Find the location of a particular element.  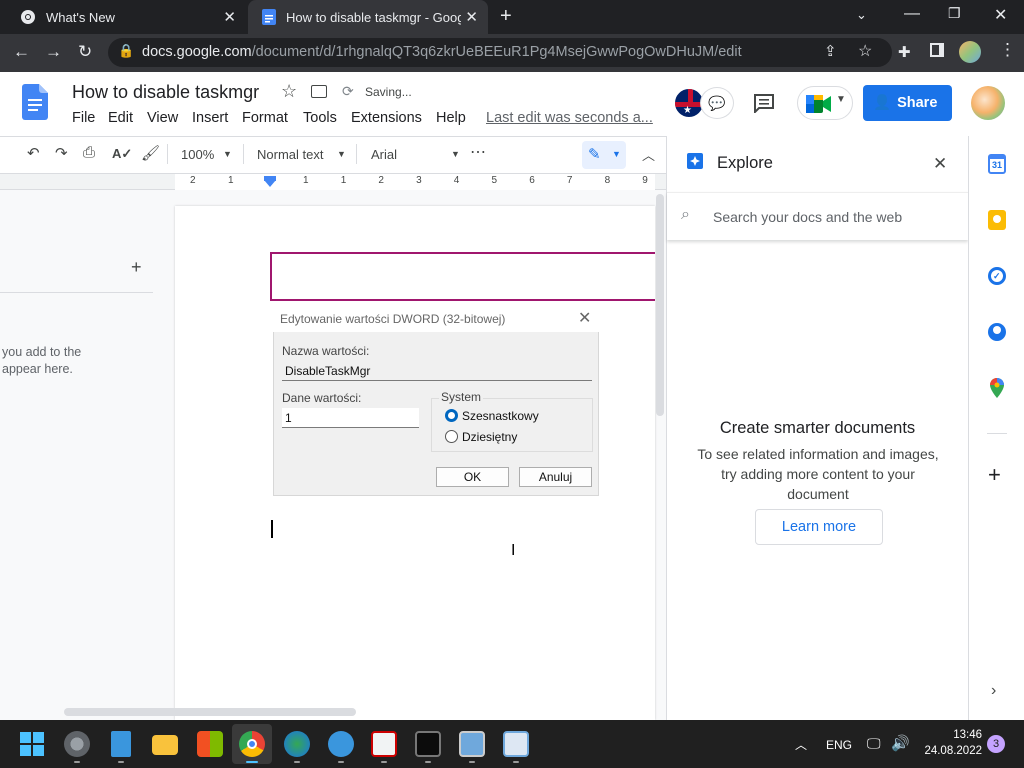

star-icon: ☆ is located at coordinates (289, 91).